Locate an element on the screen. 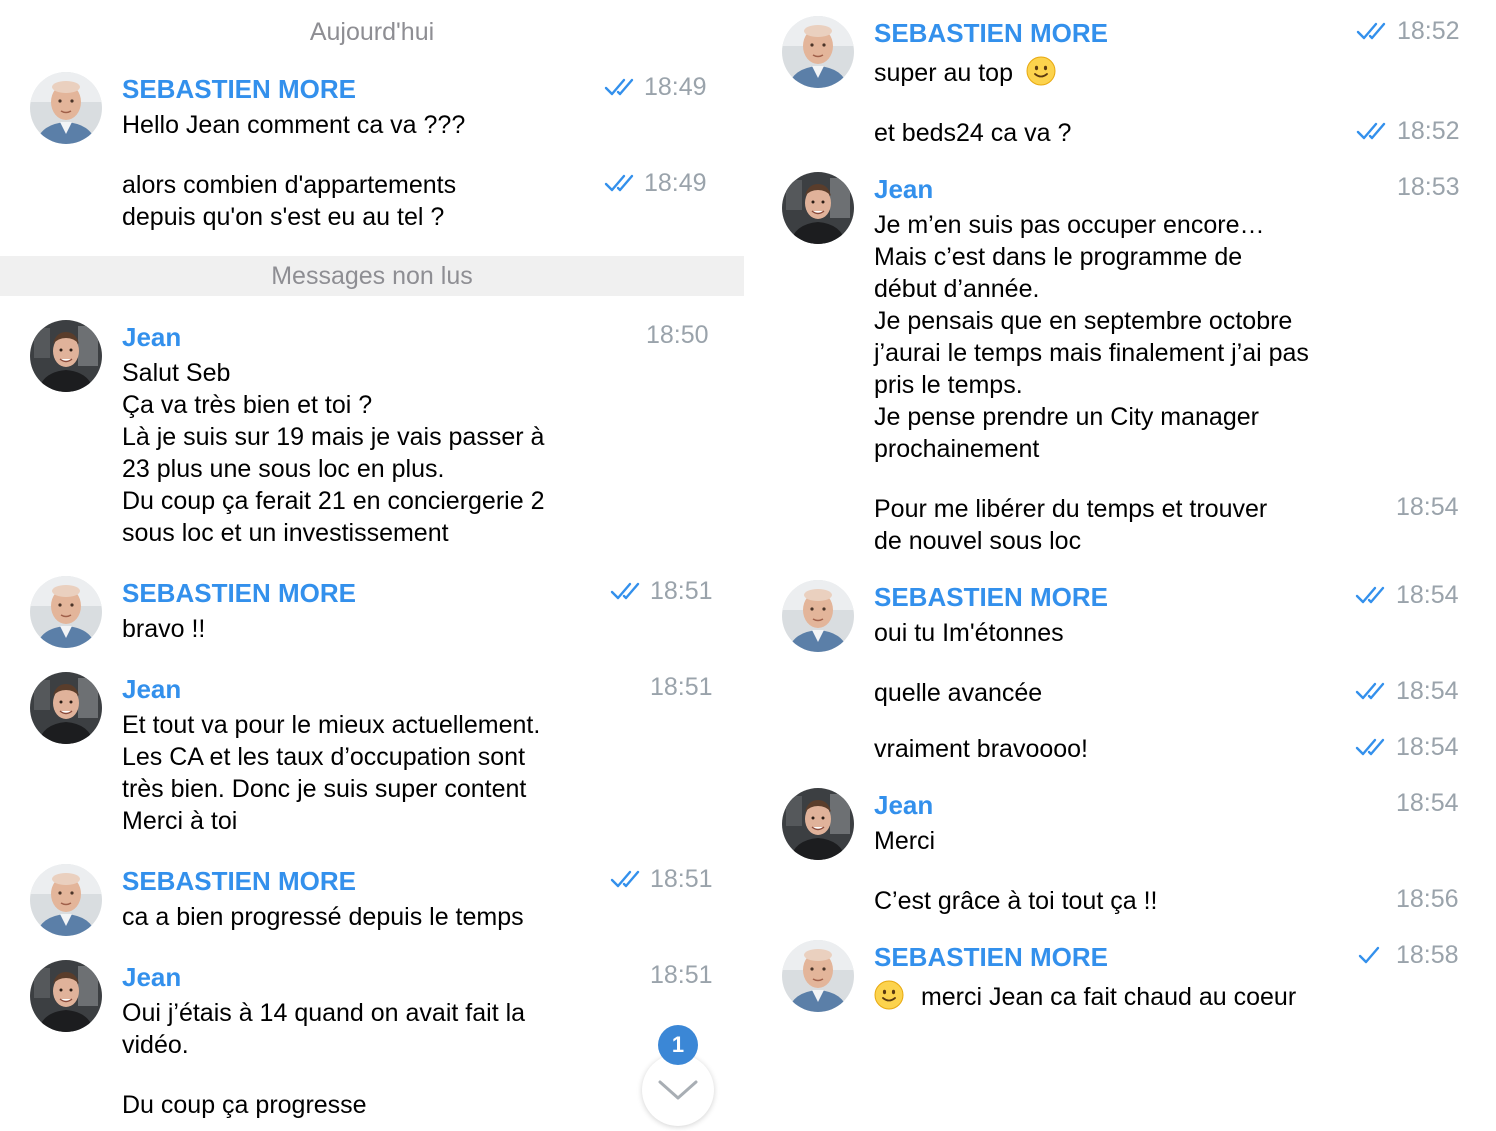 The image size is (1496, 1131). message-text: Ça va très bien et toi ? is located at coordinates (247, 405).